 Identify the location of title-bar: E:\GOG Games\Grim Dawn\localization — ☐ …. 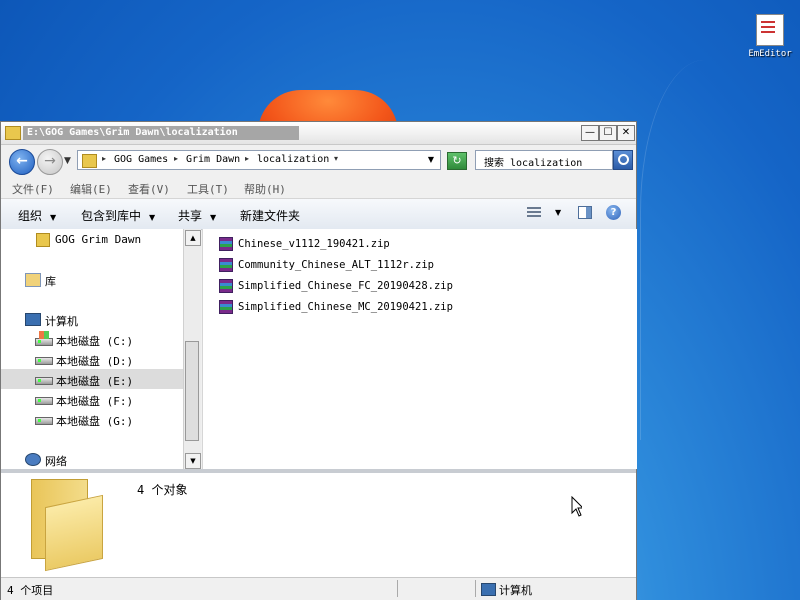
(318, 133).